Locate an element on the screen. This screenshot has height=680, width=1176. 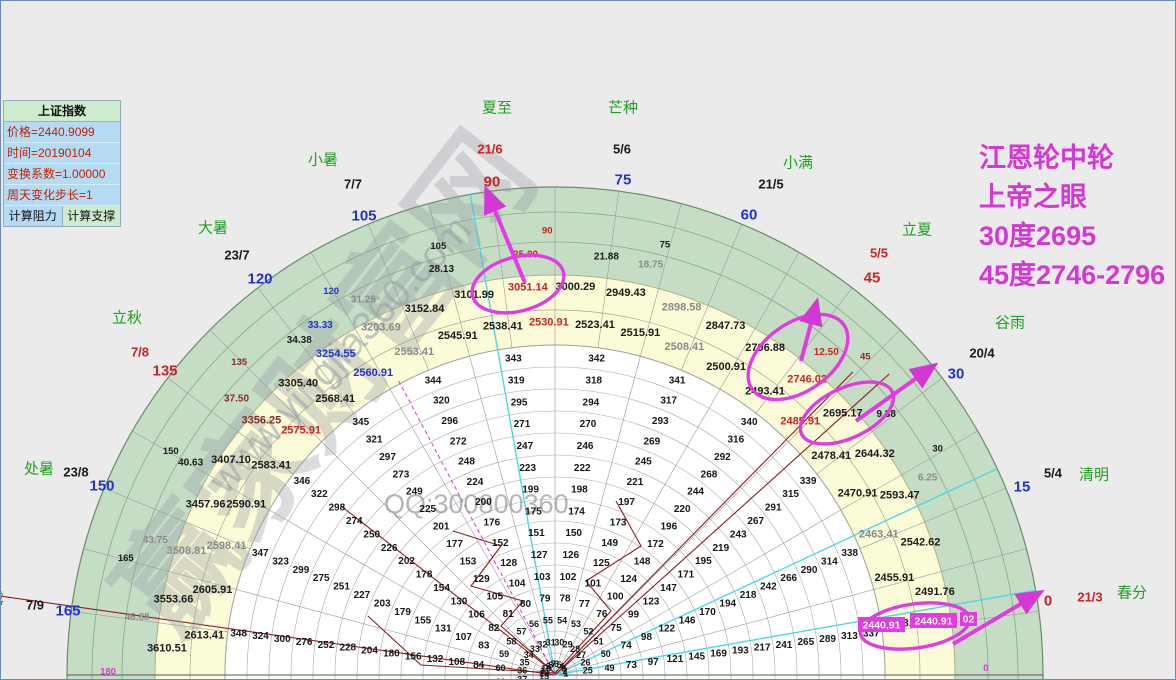
spiral-number: 247 is located at coordinates (525, 446).